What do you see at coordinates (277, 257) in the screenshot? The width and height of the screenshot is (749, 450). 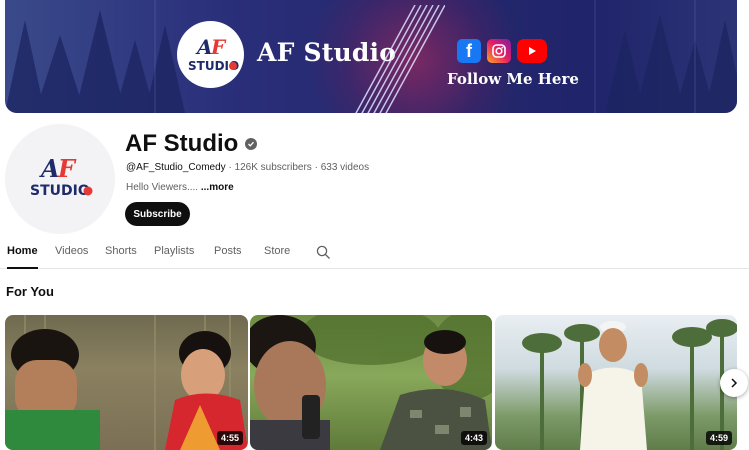 I see `tab-store: Store` at bounding box center [277, 257].